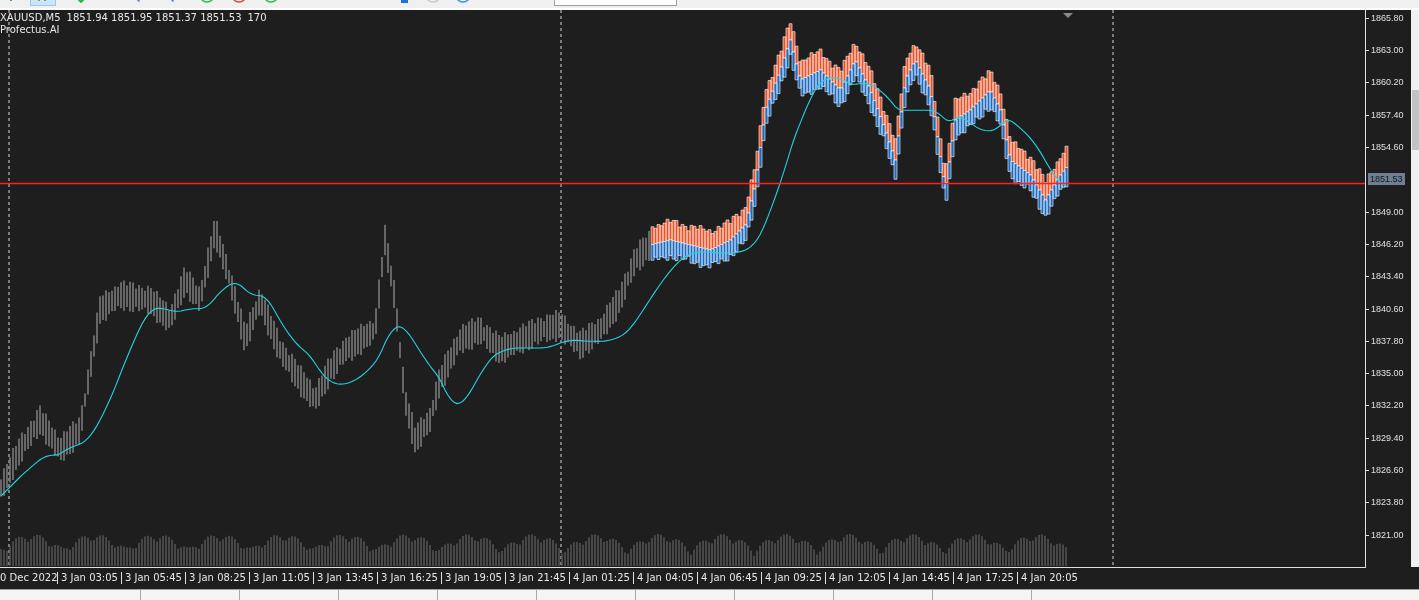 This screenshot has width=1419, height=600. What do you see at coordinates (1385, 276) in the screenshot?
I see `price-label: 1843.40` at bounding box center [1385, 276].